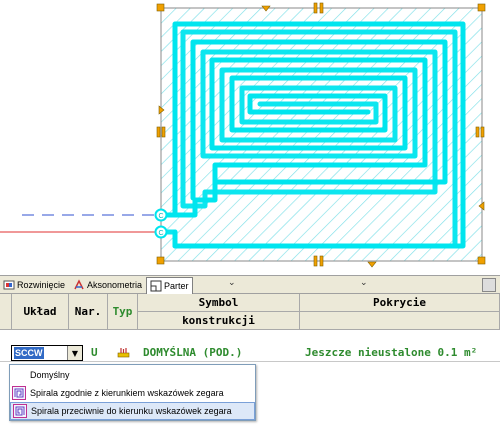  What do you see at coordinates (47, 353) in the screenshot?
I see `uklad-combobox: SCCW ▼` at bounding box center [47, 353].